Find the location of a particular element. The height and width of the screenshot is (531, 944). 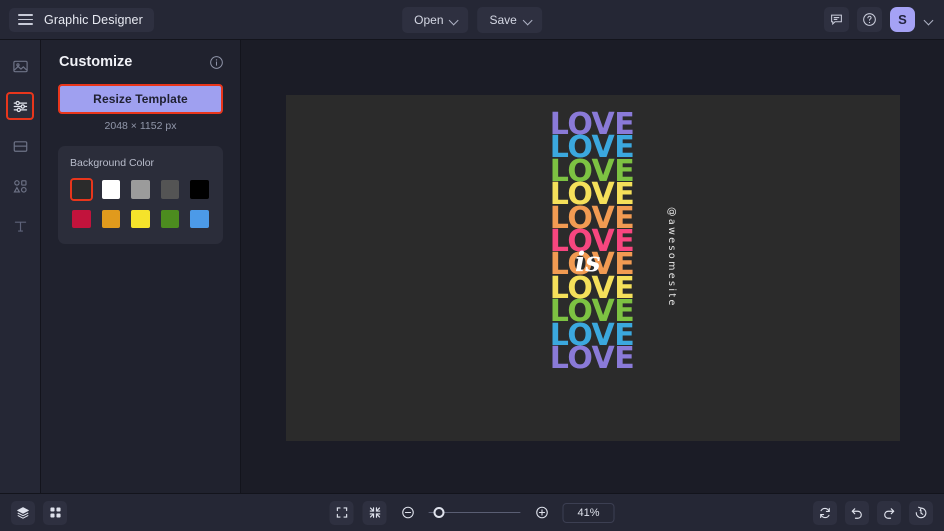

app-title: Graphic Designer is located at coordinates (93, 19).